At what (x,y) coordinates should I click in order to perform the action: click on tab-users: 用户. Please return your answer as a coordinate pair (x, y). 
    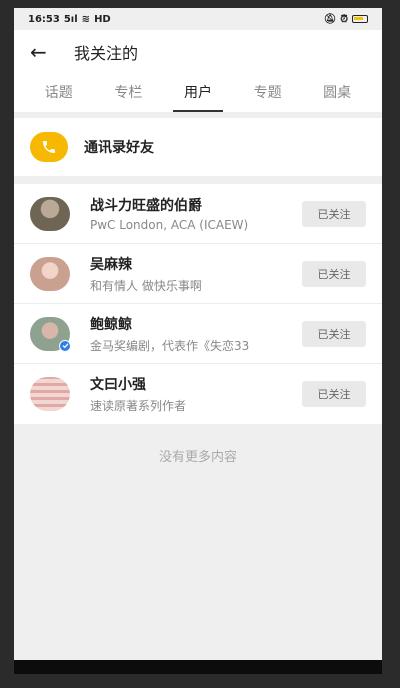
    Looking at the image, I should click on (198, 93).